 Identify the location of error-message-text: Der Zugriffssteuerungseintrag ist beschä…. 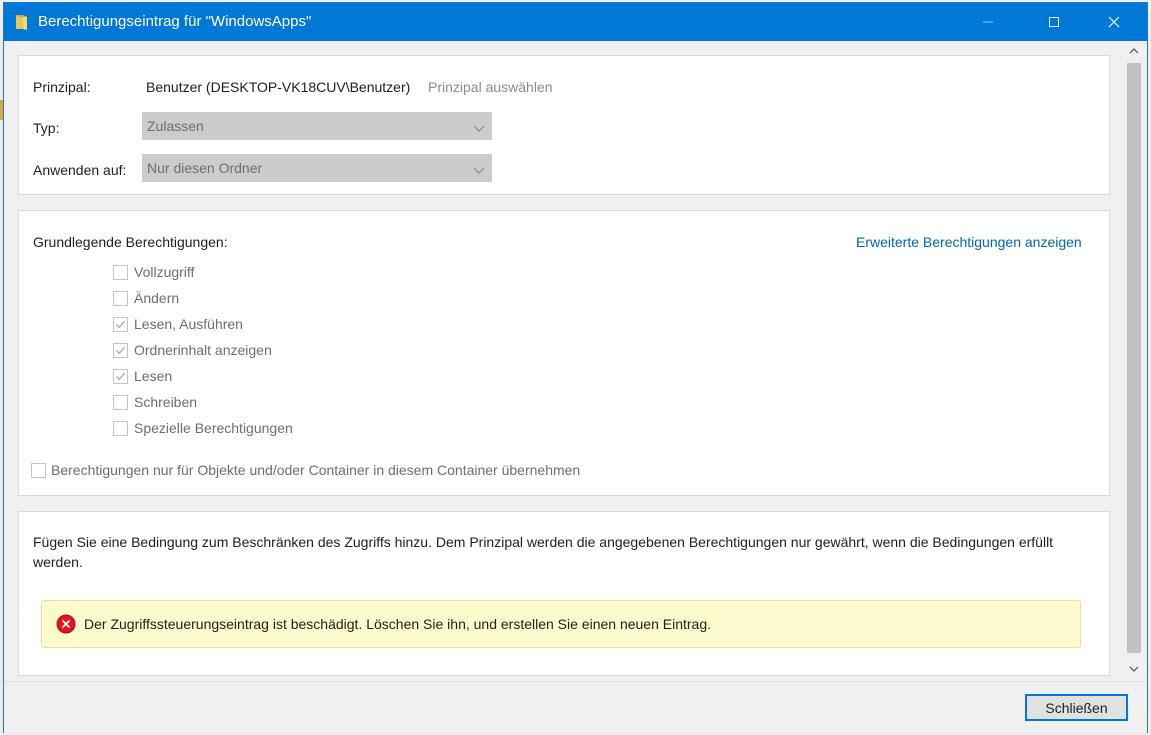
(398, 624).